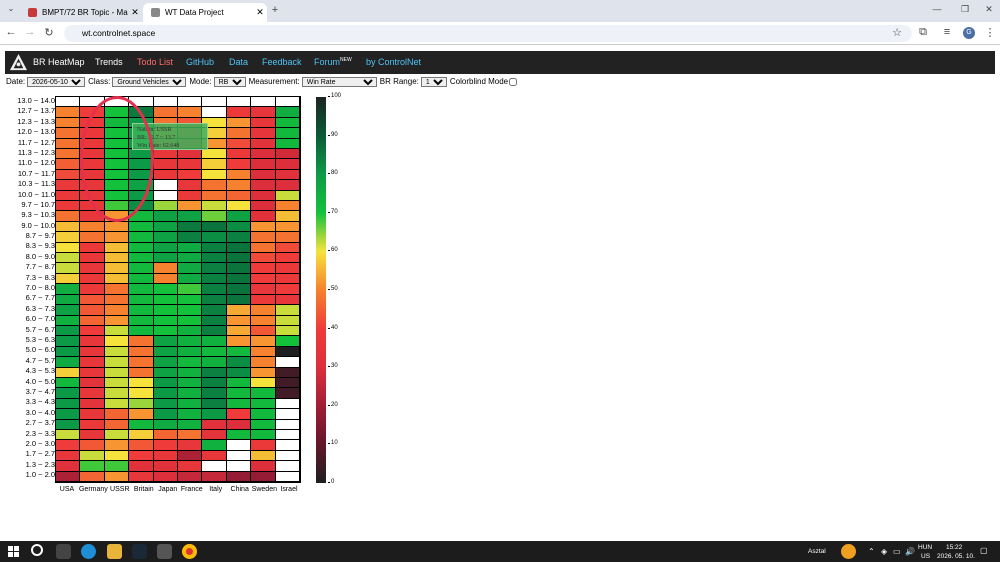 The height and width of the screenshot is (562, 1000). Describe the element at coordinates (965, 9) in the screenshot. I see `restore-icon: ❐` at that location.